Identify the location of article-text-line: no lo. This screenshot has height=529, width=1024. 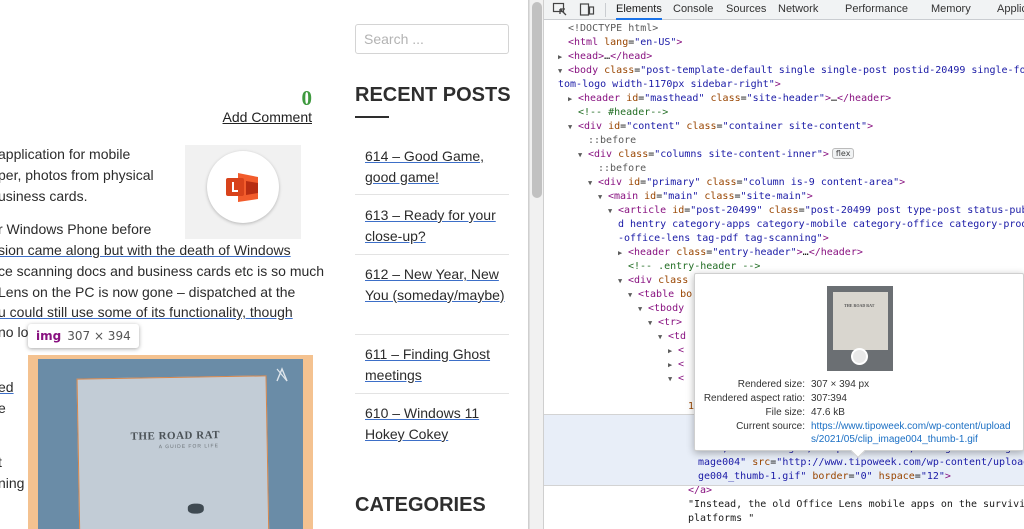
(14, 332).